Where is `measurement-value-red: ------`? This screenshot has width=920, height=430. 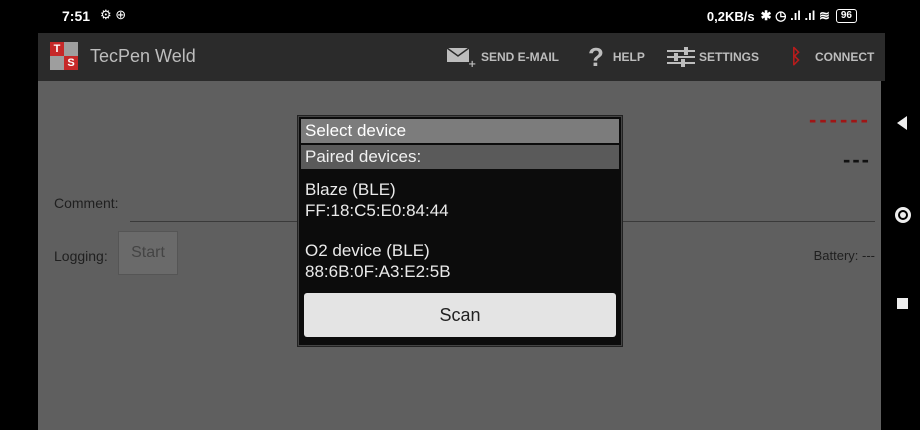
measurement-value-red: ------ is located at coordinates (840, 119).